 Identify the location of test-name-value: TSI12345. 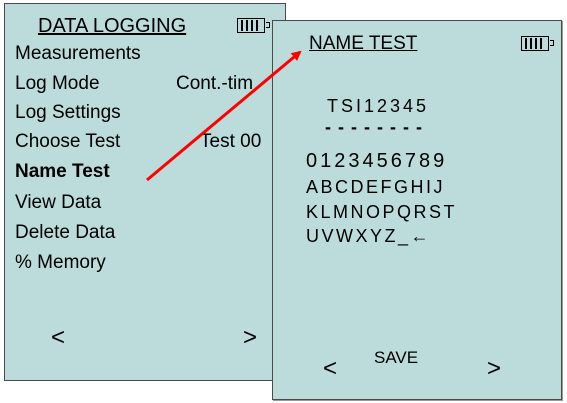
(378, 106).